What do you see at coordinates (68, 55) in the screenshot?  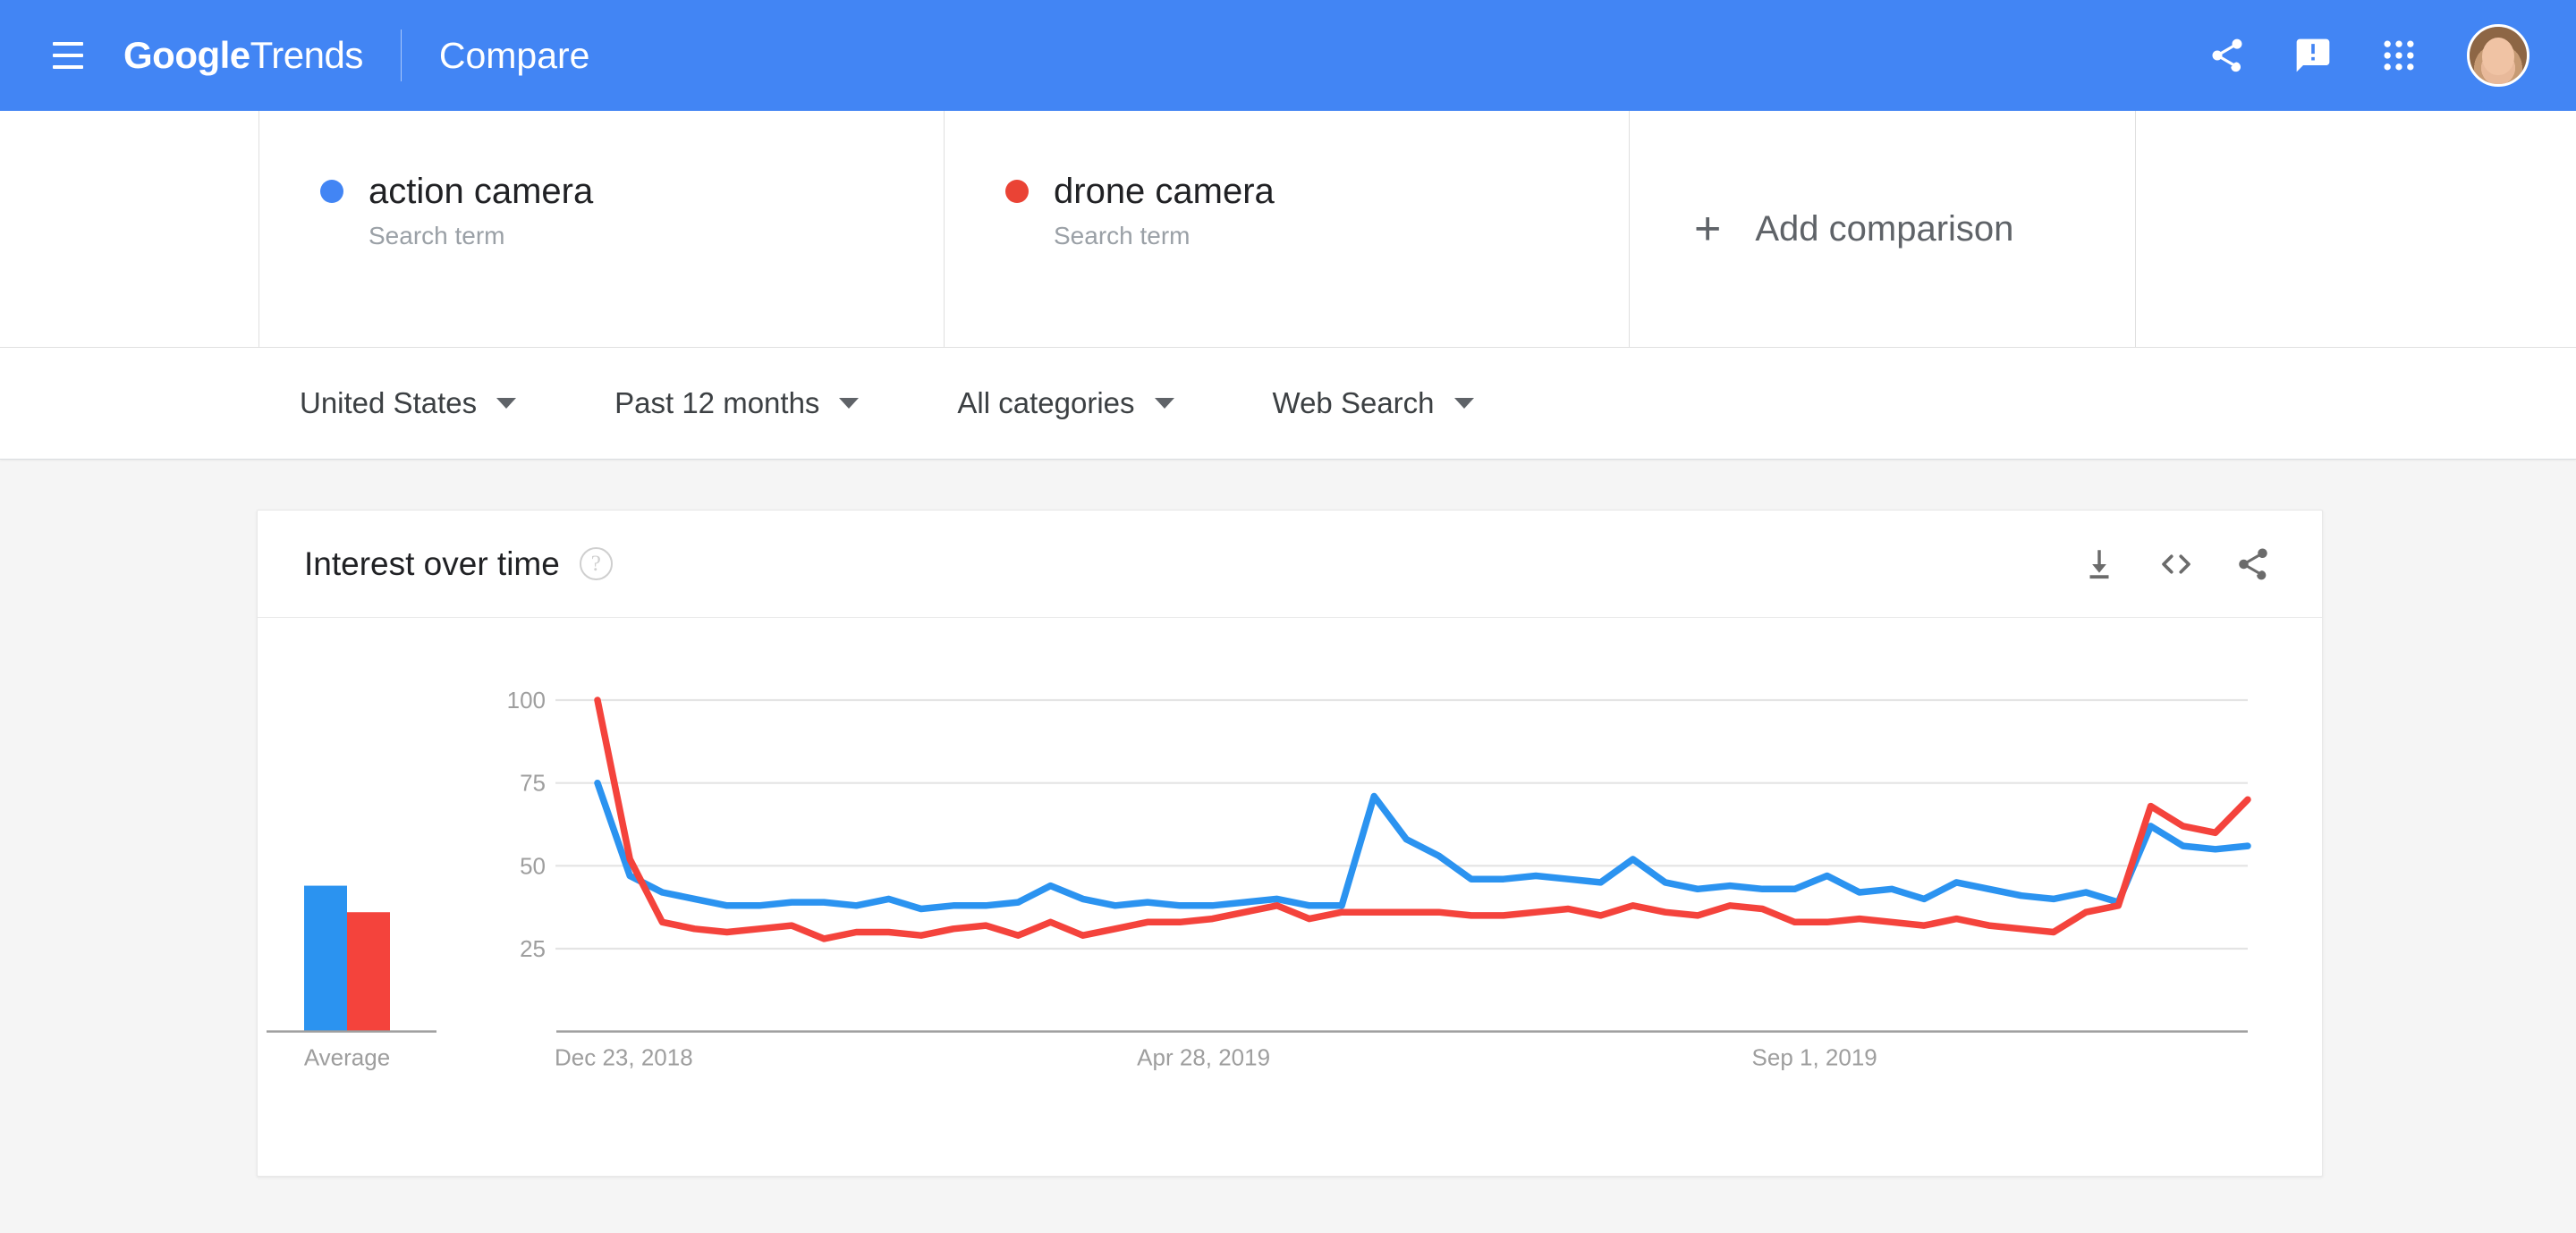 I see `hamburger-menu-icon` at bounding box center [68, 55].